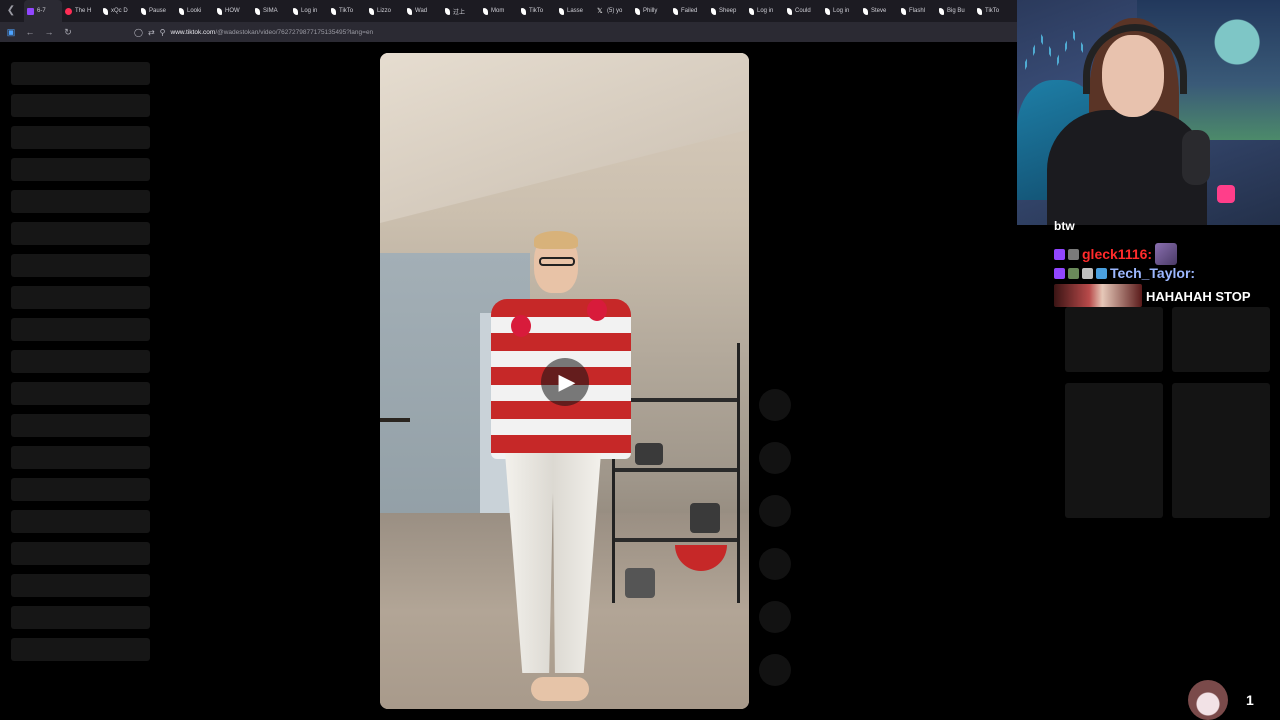 This screenshot has height=720, width=1280. I want to click on browser-tab: Mom, so click(499, 11).